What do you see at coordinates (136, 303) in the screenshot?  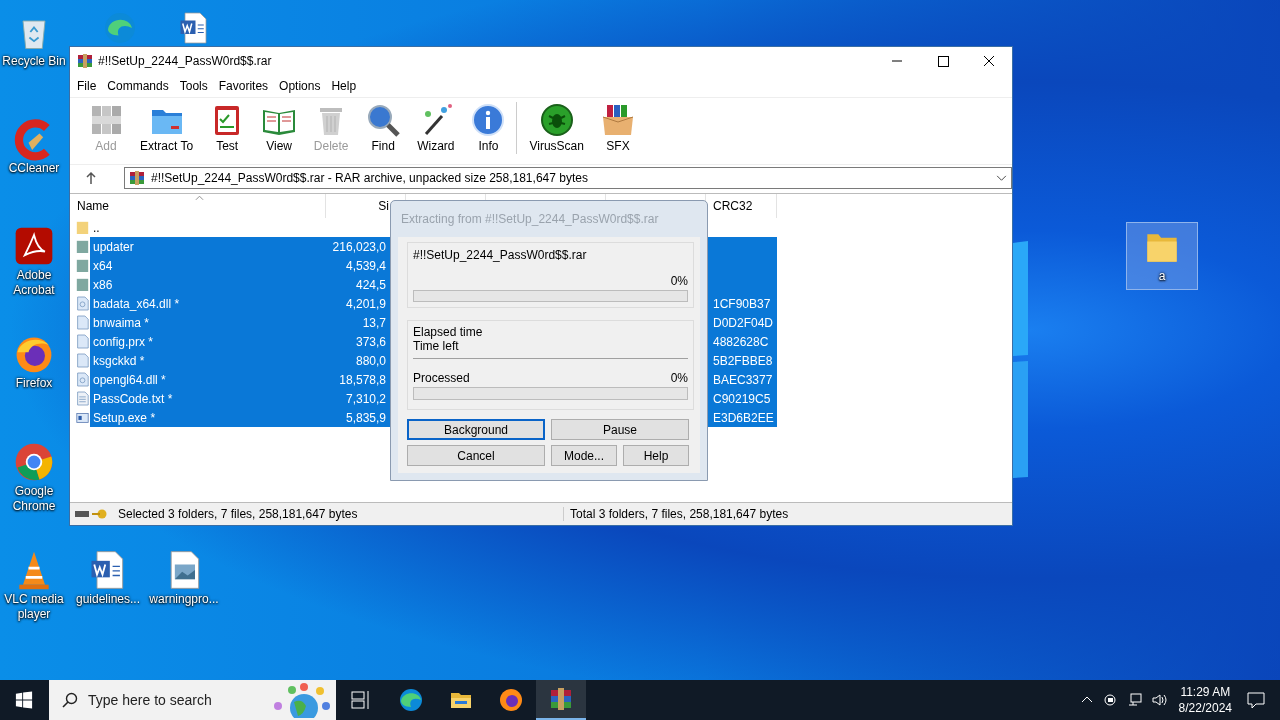 I see `file-name: badata_x64.dll *` at bounding box center [136, 303].